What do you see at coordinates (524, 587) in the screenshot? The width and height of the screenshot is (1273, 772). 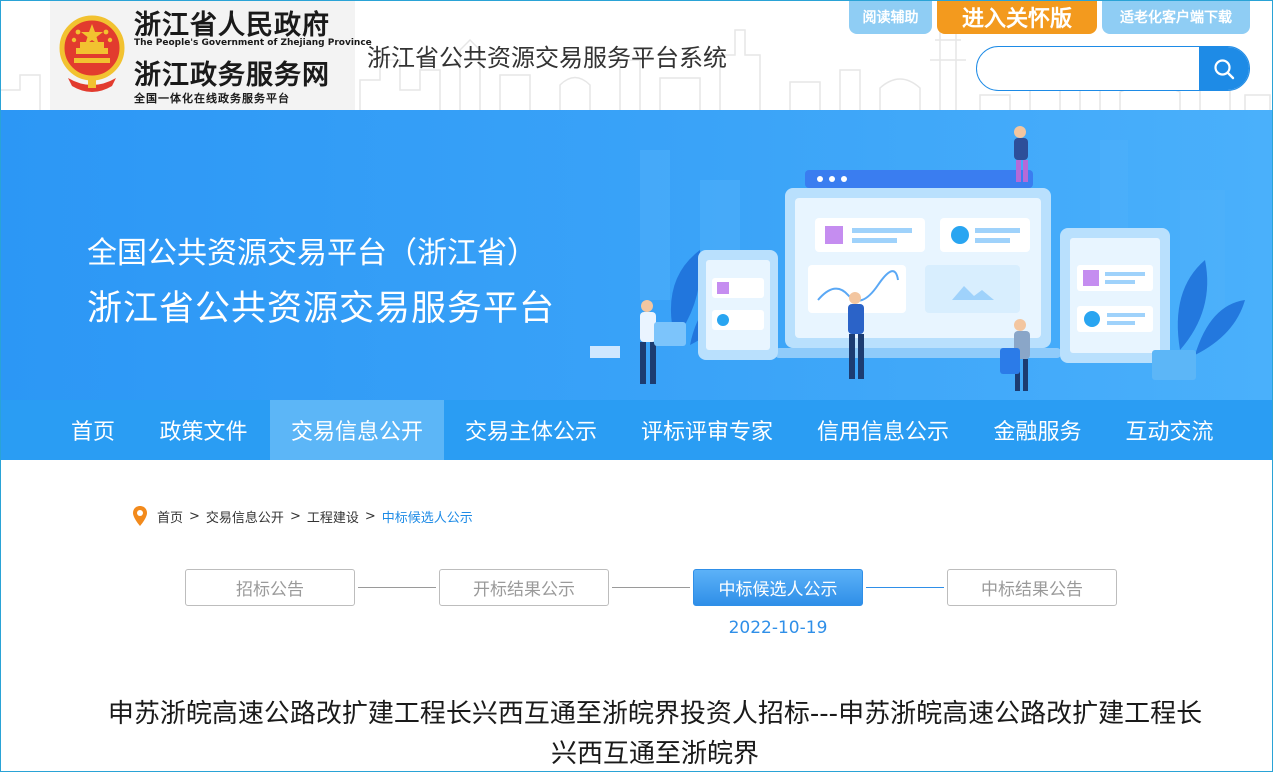 I see `step-bid-opening-result: 开标结果公示` at bounding box center [524, 587].